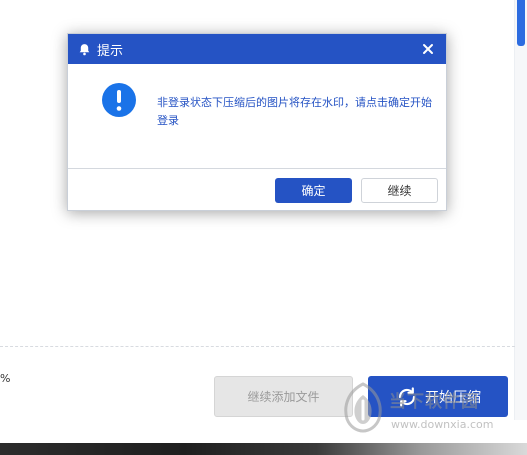 The image size is (527, 455). I want to click on watermark-url: www.downxia.com, so click(442, 424).